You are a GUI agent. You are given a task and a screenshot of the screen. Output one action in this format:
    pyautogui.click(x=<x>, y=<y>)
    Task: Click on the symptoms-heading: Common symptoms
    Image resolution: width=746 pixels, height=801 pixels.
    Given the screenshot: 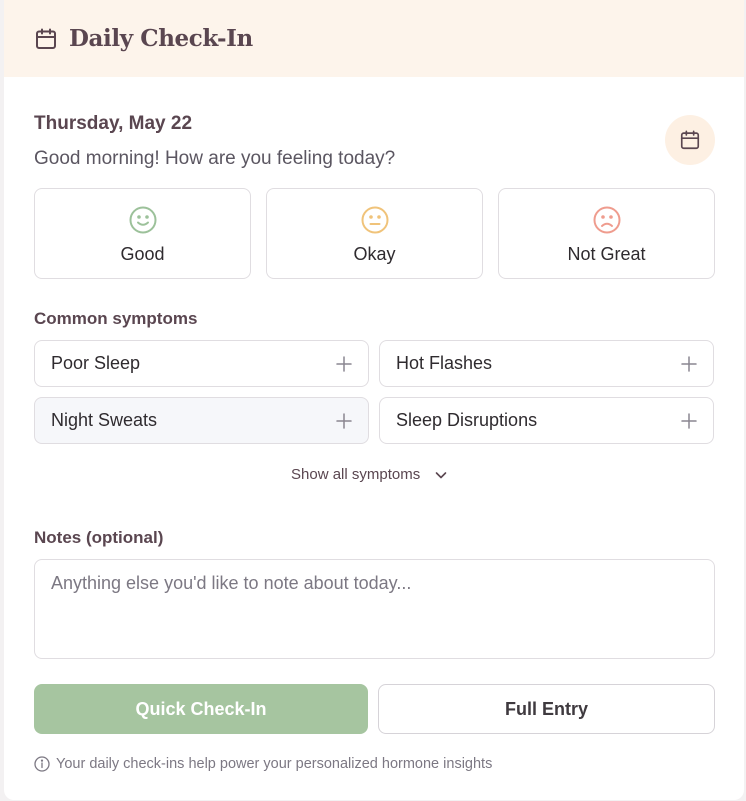 What is the action you would take?
    pyautogui.click(x=116, y=318)
    